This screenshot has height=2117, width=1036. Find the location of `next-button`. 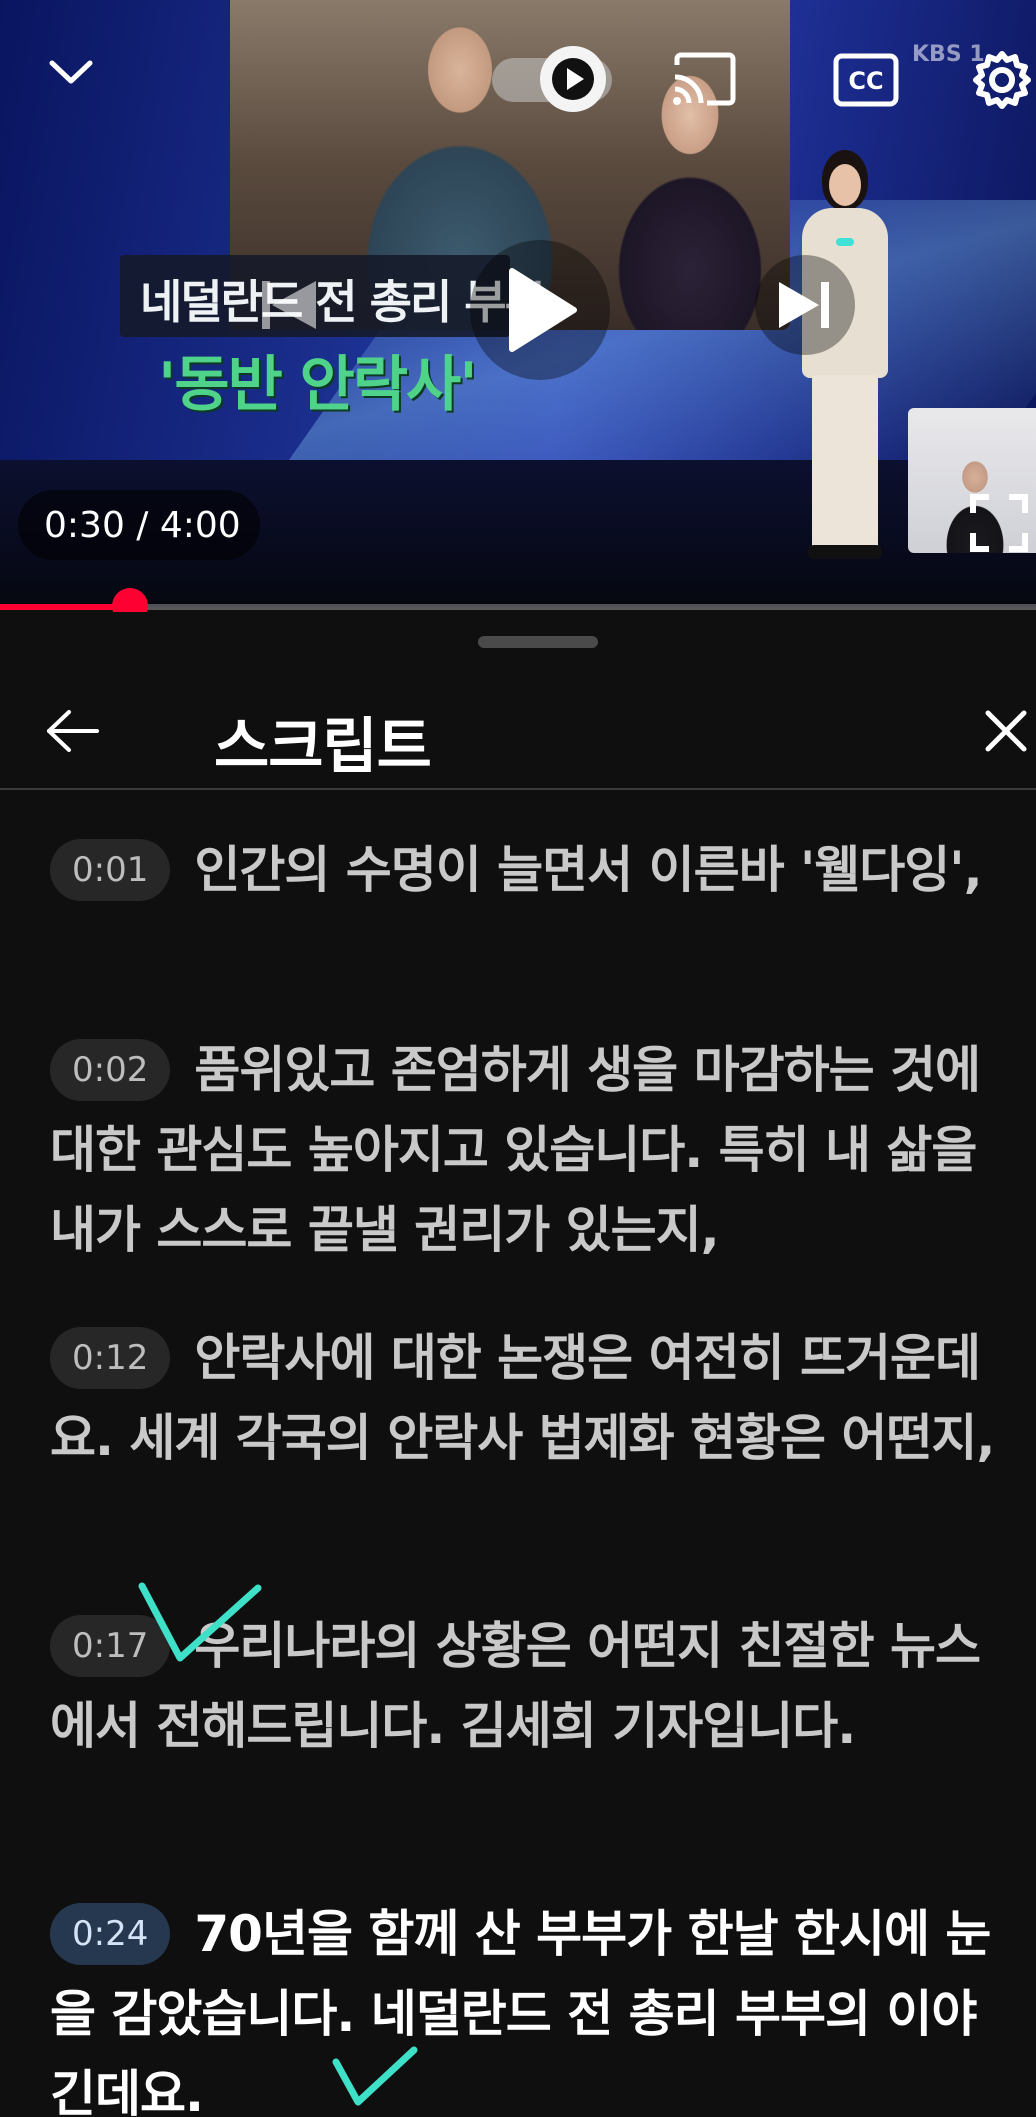

next-button is located at coordinates (805, 305).